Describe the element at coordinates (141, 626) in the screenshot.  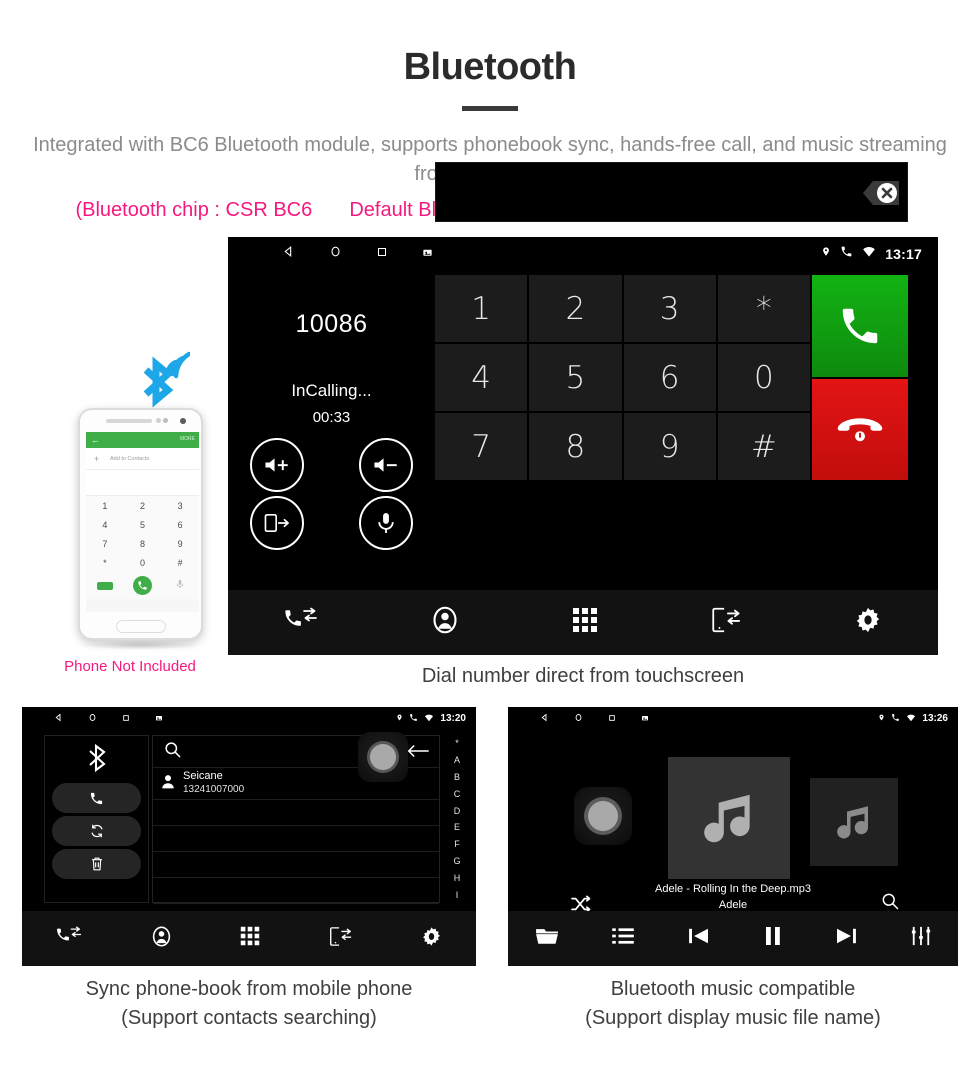
I see `phone-home-button` at that location.